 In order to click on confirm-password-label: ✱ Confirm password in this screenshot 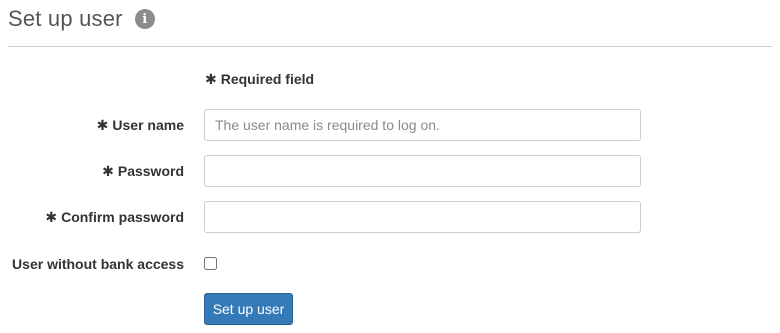, I will do `click(114, 217)`.